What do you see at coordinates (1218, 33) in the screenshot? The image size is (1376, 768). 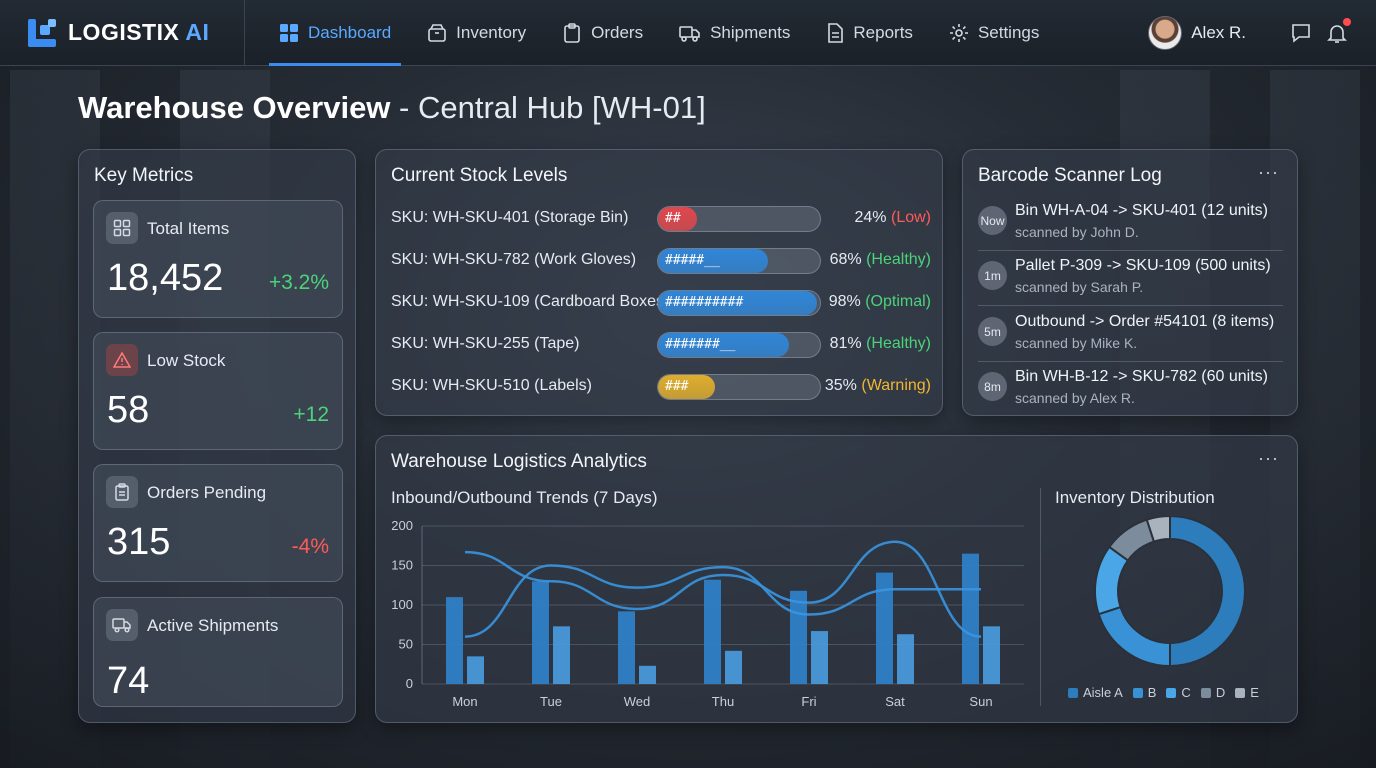 I see `user-name: Alex R.` at bounding box center [1218, 33].